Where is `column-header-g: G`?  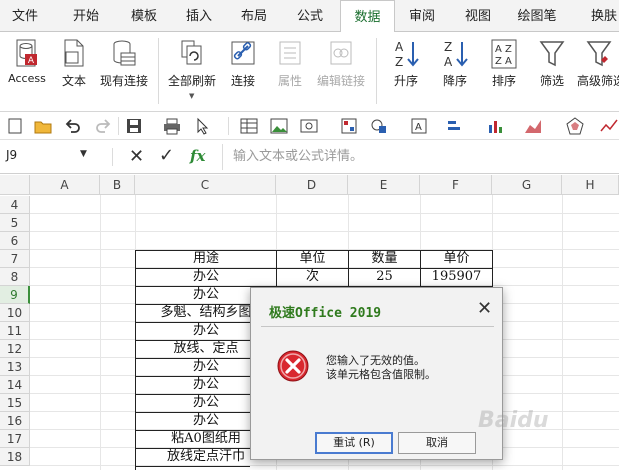 column-header-g: G is located at coordinates (527, 185).